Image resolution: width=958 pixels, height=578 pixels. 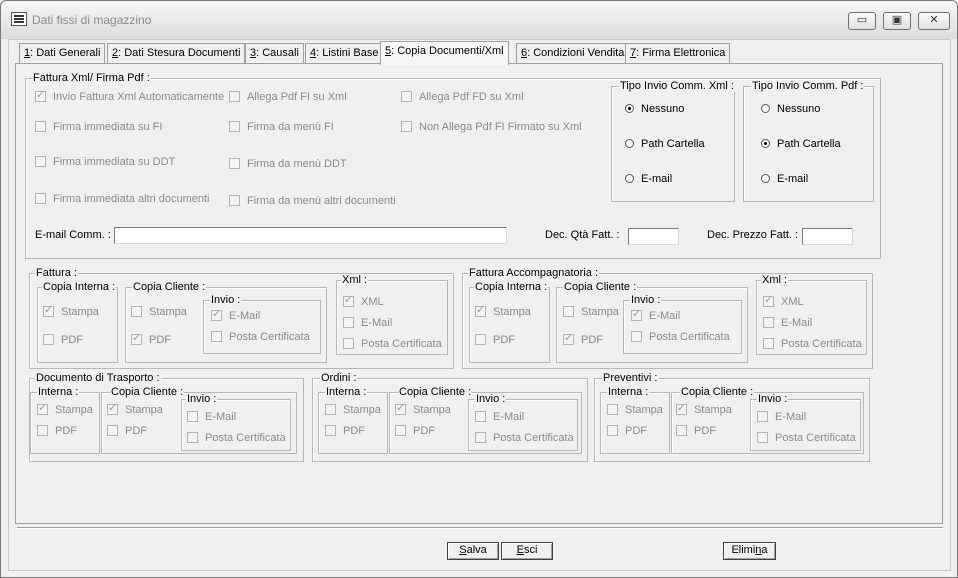 I want to click on cb-ordini-cliente-stampa: Stampa, so click(x=423, y=409).